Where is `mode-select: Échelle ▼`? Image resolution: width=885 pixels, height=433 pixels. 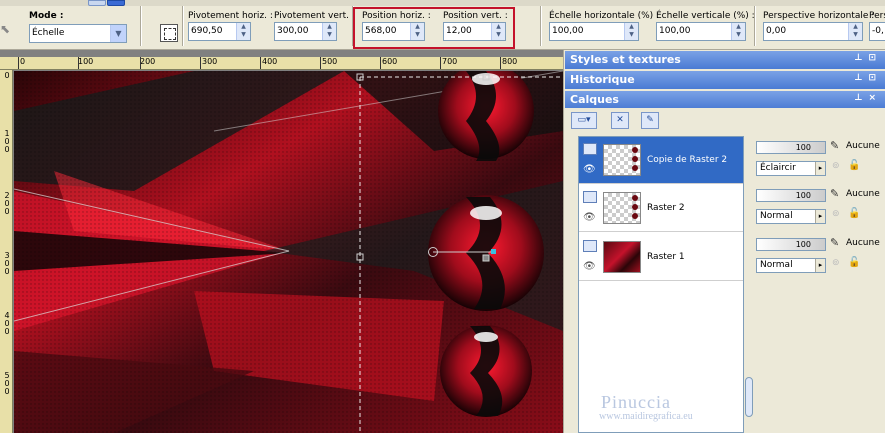
mode-select: Échelle ▼ is located at coordinates (78, 33).